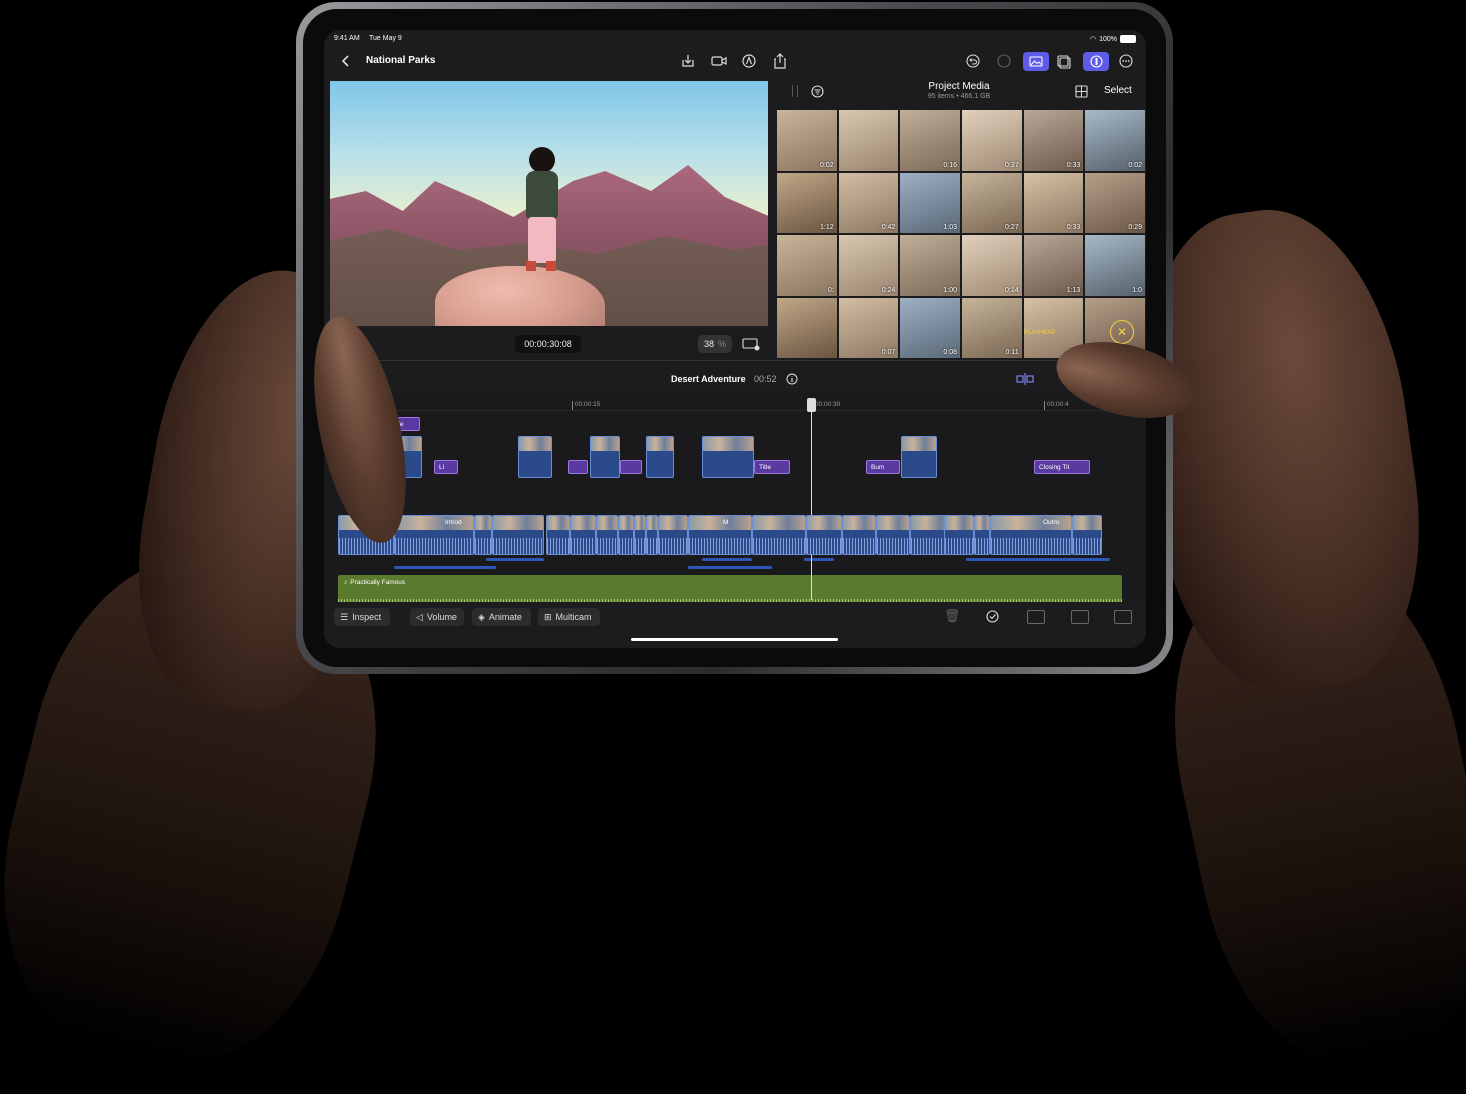  I want to click on title-clip: Title, so click(772, 467).